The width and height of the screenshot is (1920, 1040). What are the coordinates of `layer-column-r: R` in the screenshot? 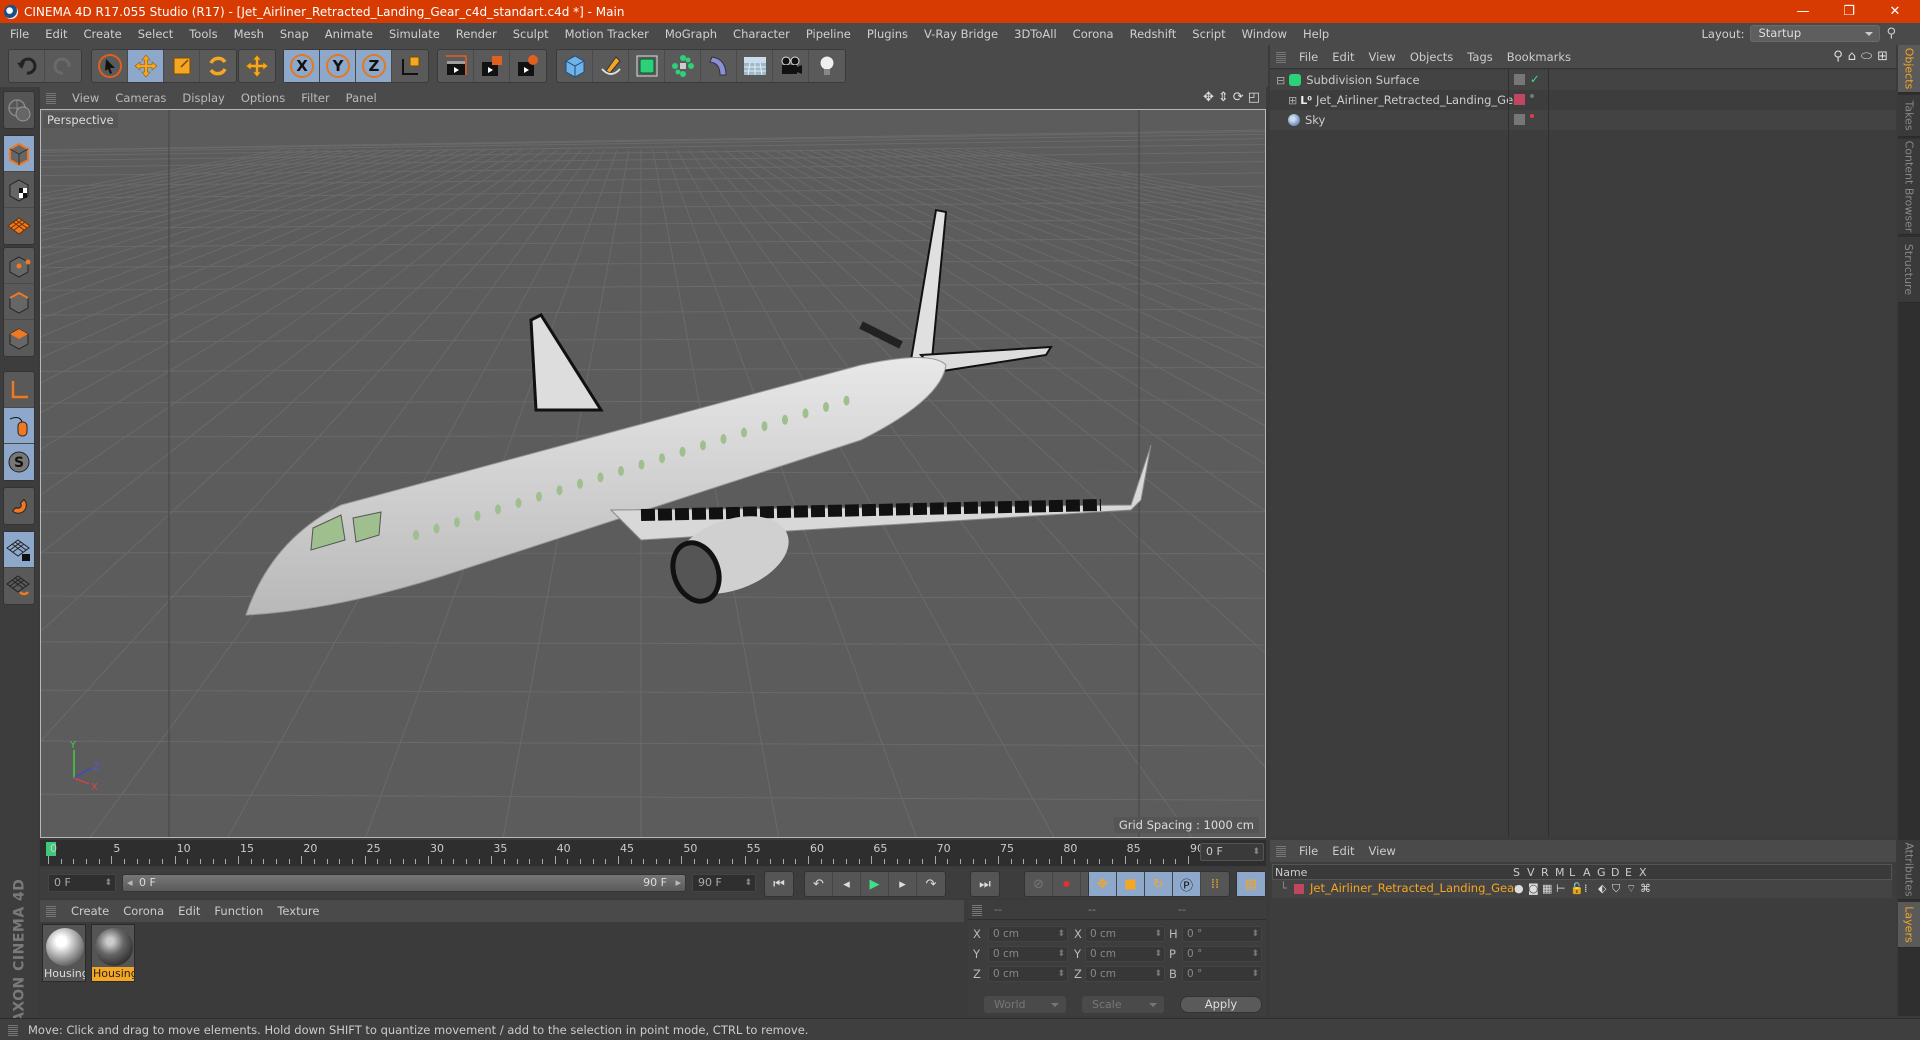 It's located at (1545, 872).